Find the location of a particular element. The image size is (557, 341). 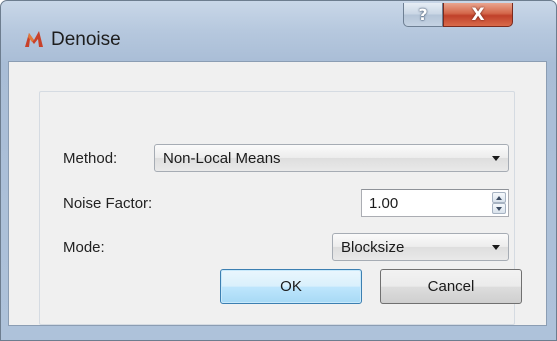

help-icon: ? is located at coordinates (423, 14).